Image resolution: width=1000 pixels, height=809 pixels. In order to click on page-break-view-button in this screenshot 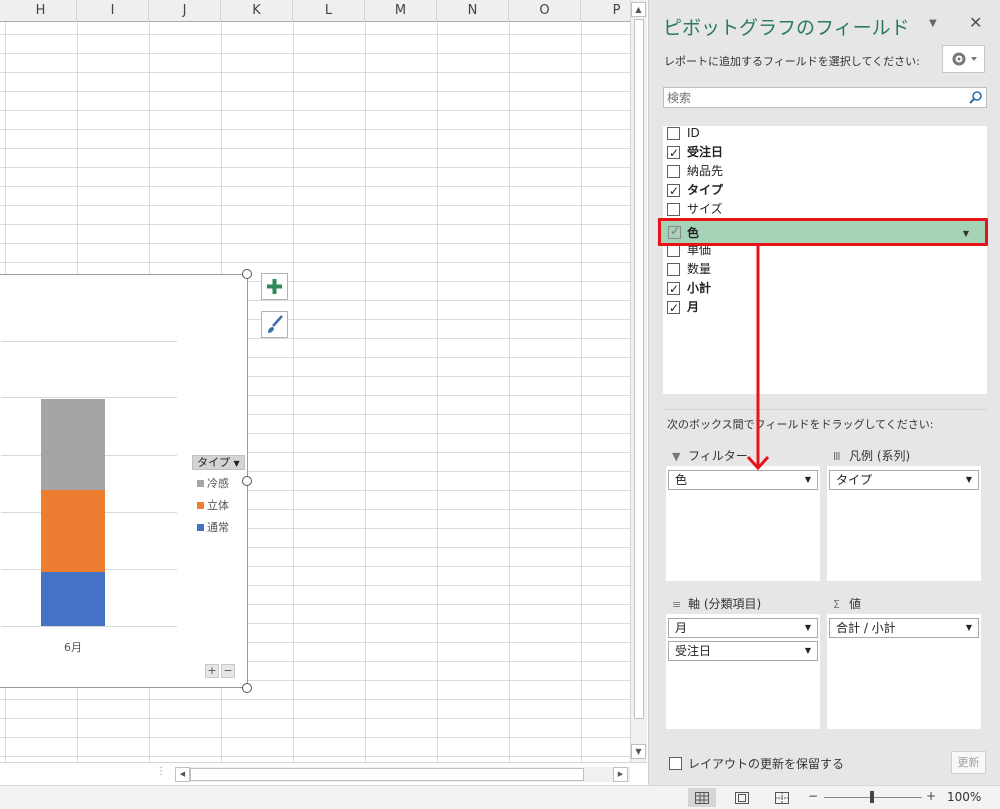, I will do `click(782, 797)`.